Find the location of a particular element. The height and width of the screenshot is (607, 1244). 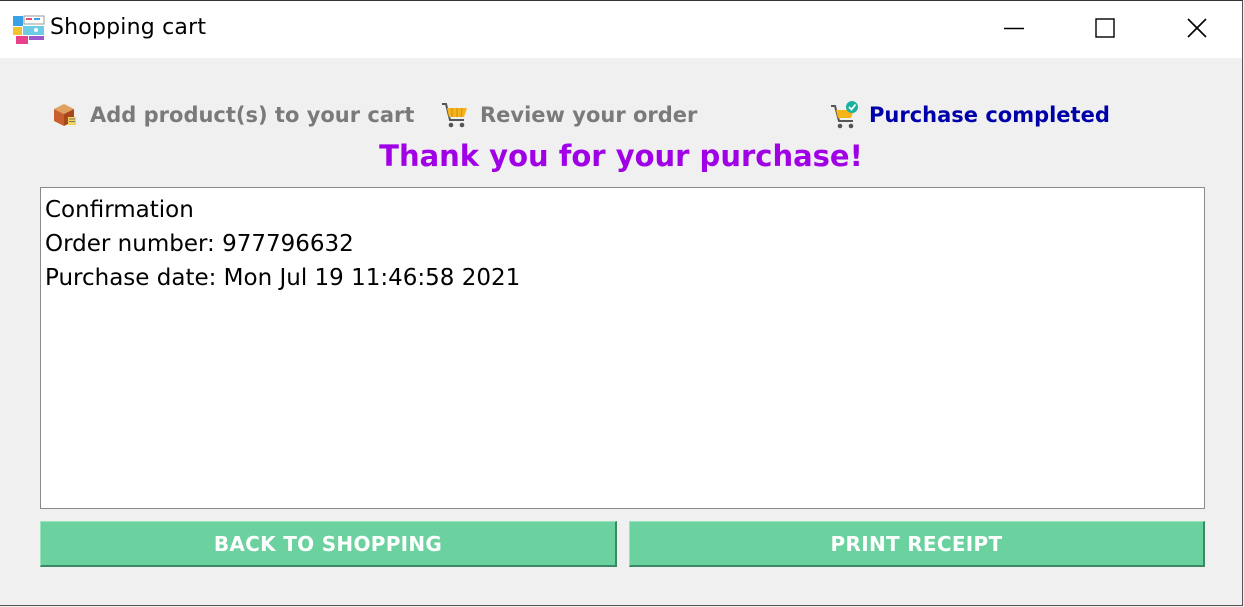

maximize-button is located at coordinates (1105, 29).